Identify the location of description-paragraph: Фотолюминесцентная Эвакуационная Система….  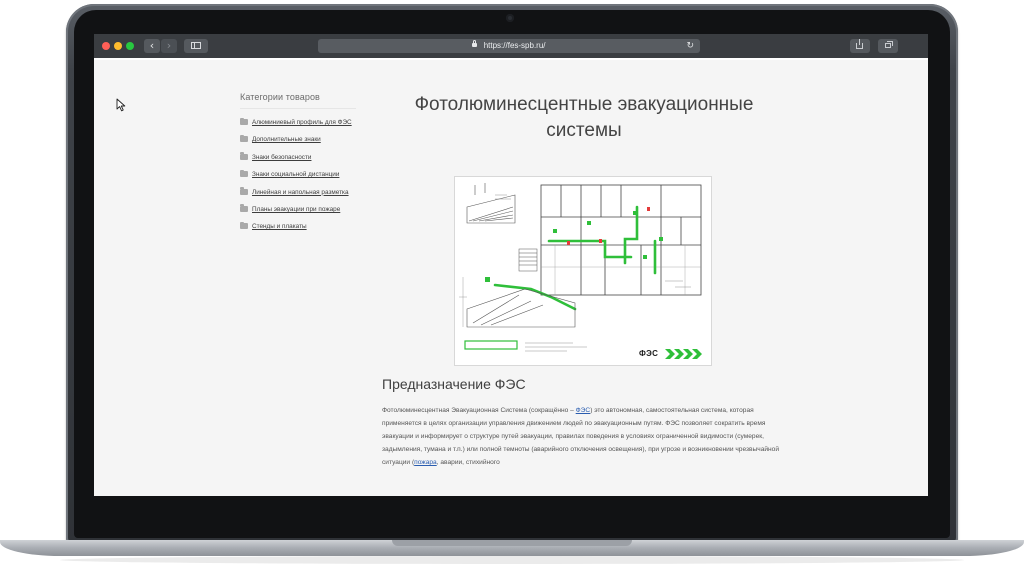
(584, 436).